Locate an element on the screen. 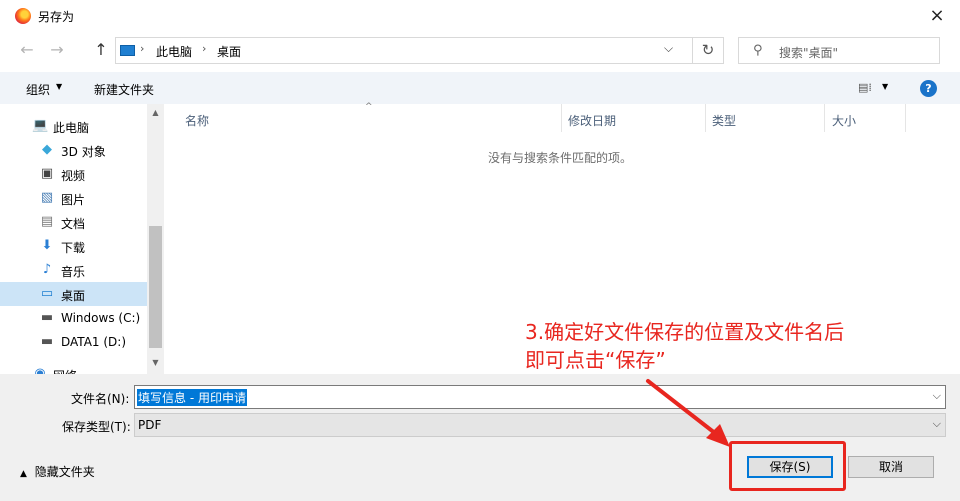  computer-icon is located at coordinates (127, 50).